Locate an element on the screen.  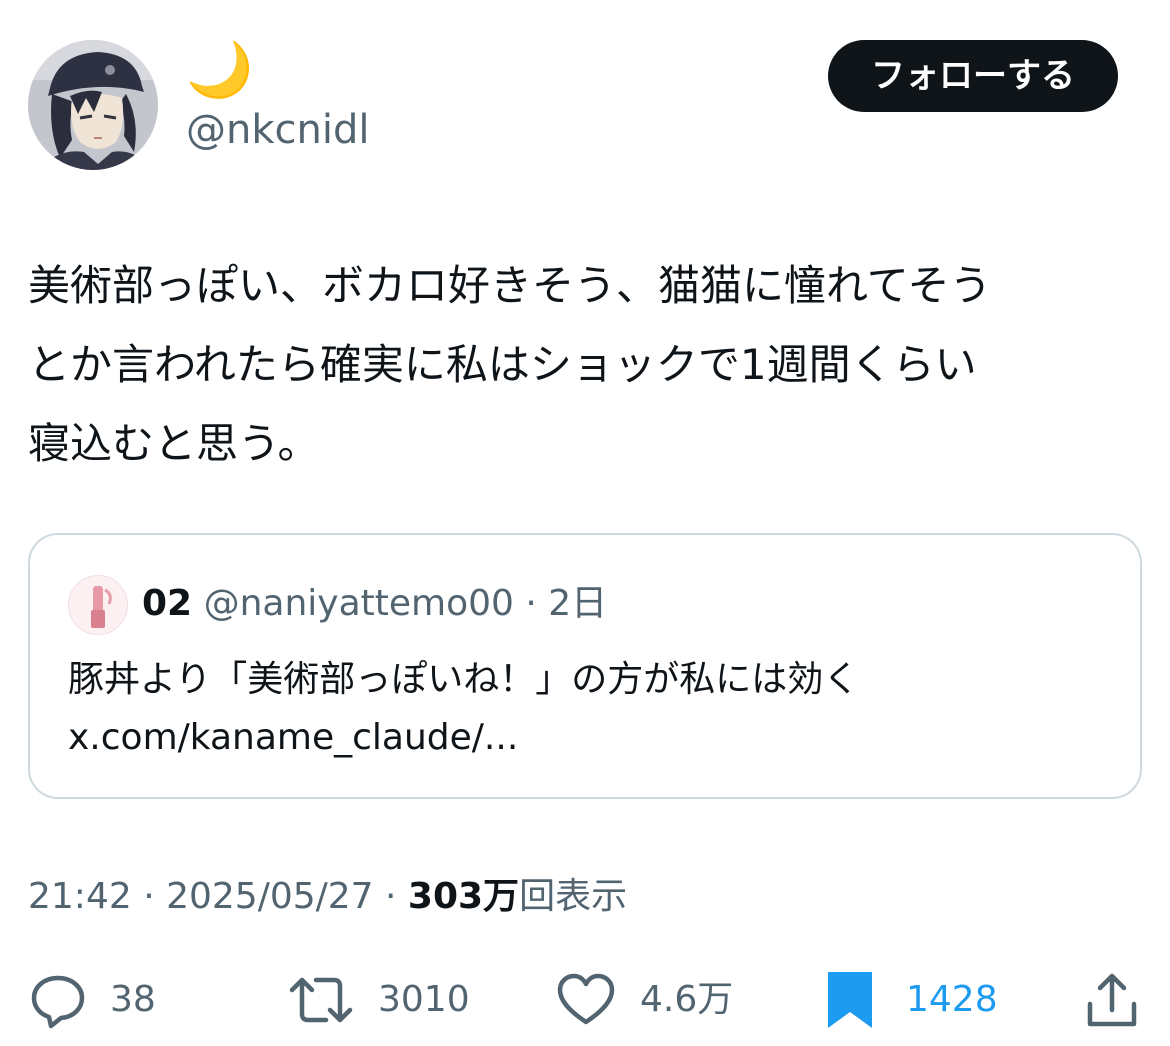
retweet-count: 3010 is located at coordinates (424, 999).